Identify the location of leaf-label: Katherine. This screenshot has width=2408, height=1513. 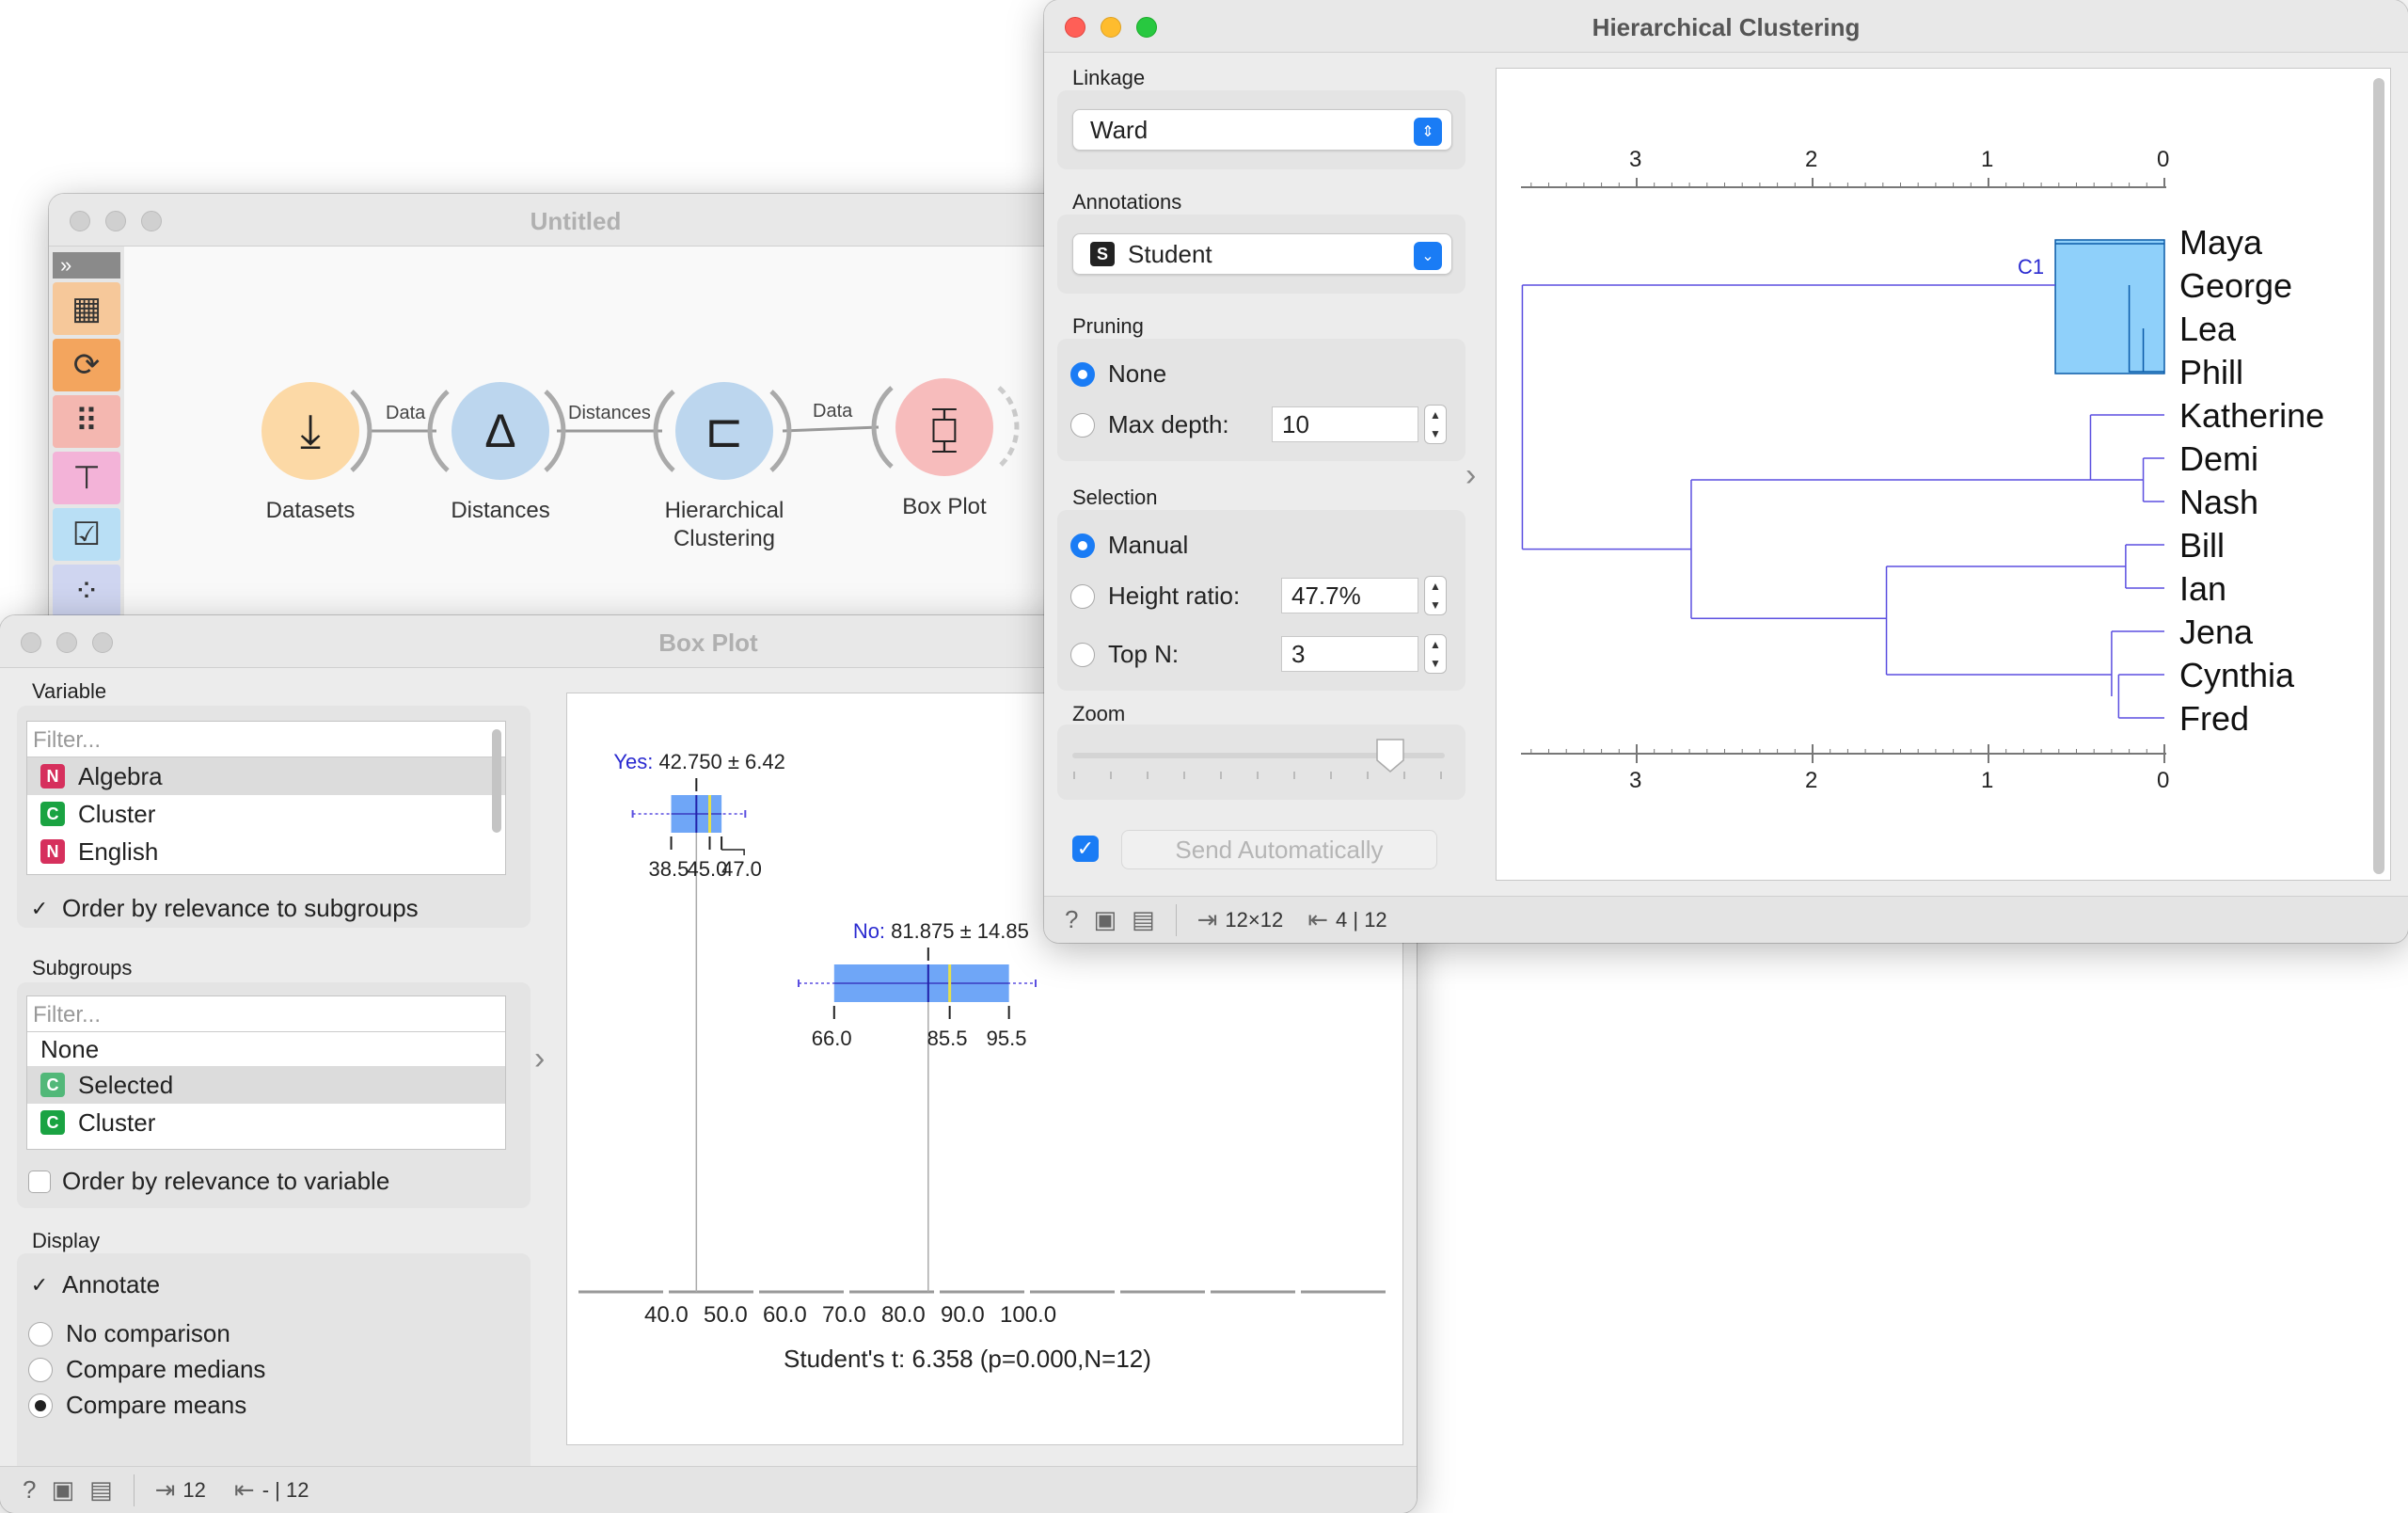
(2251, 415).